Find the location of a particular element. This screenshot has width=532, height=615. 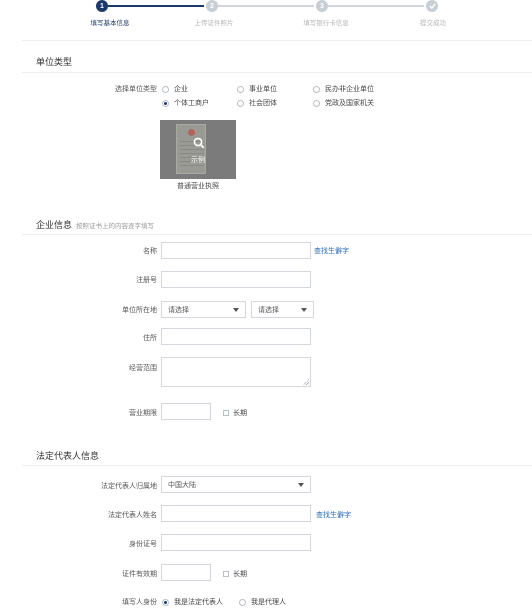

address-input is located at coordinates (236, 336).